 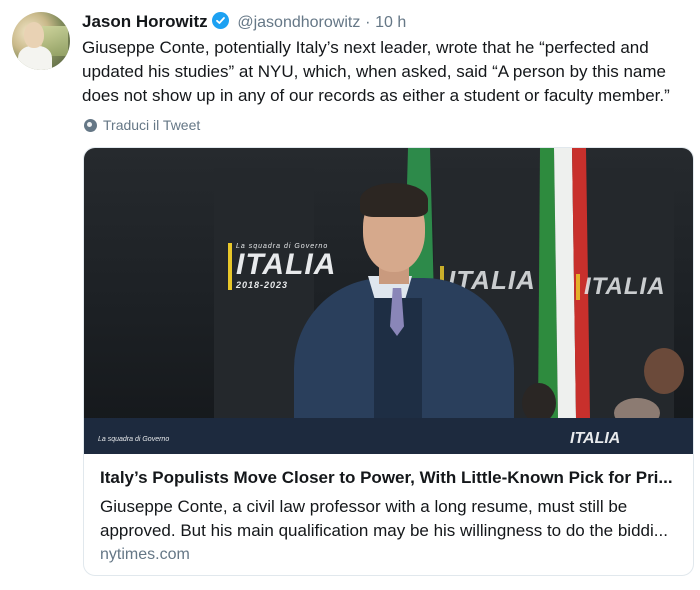 I want to click on avatar-face, so click(x=34, y=35).